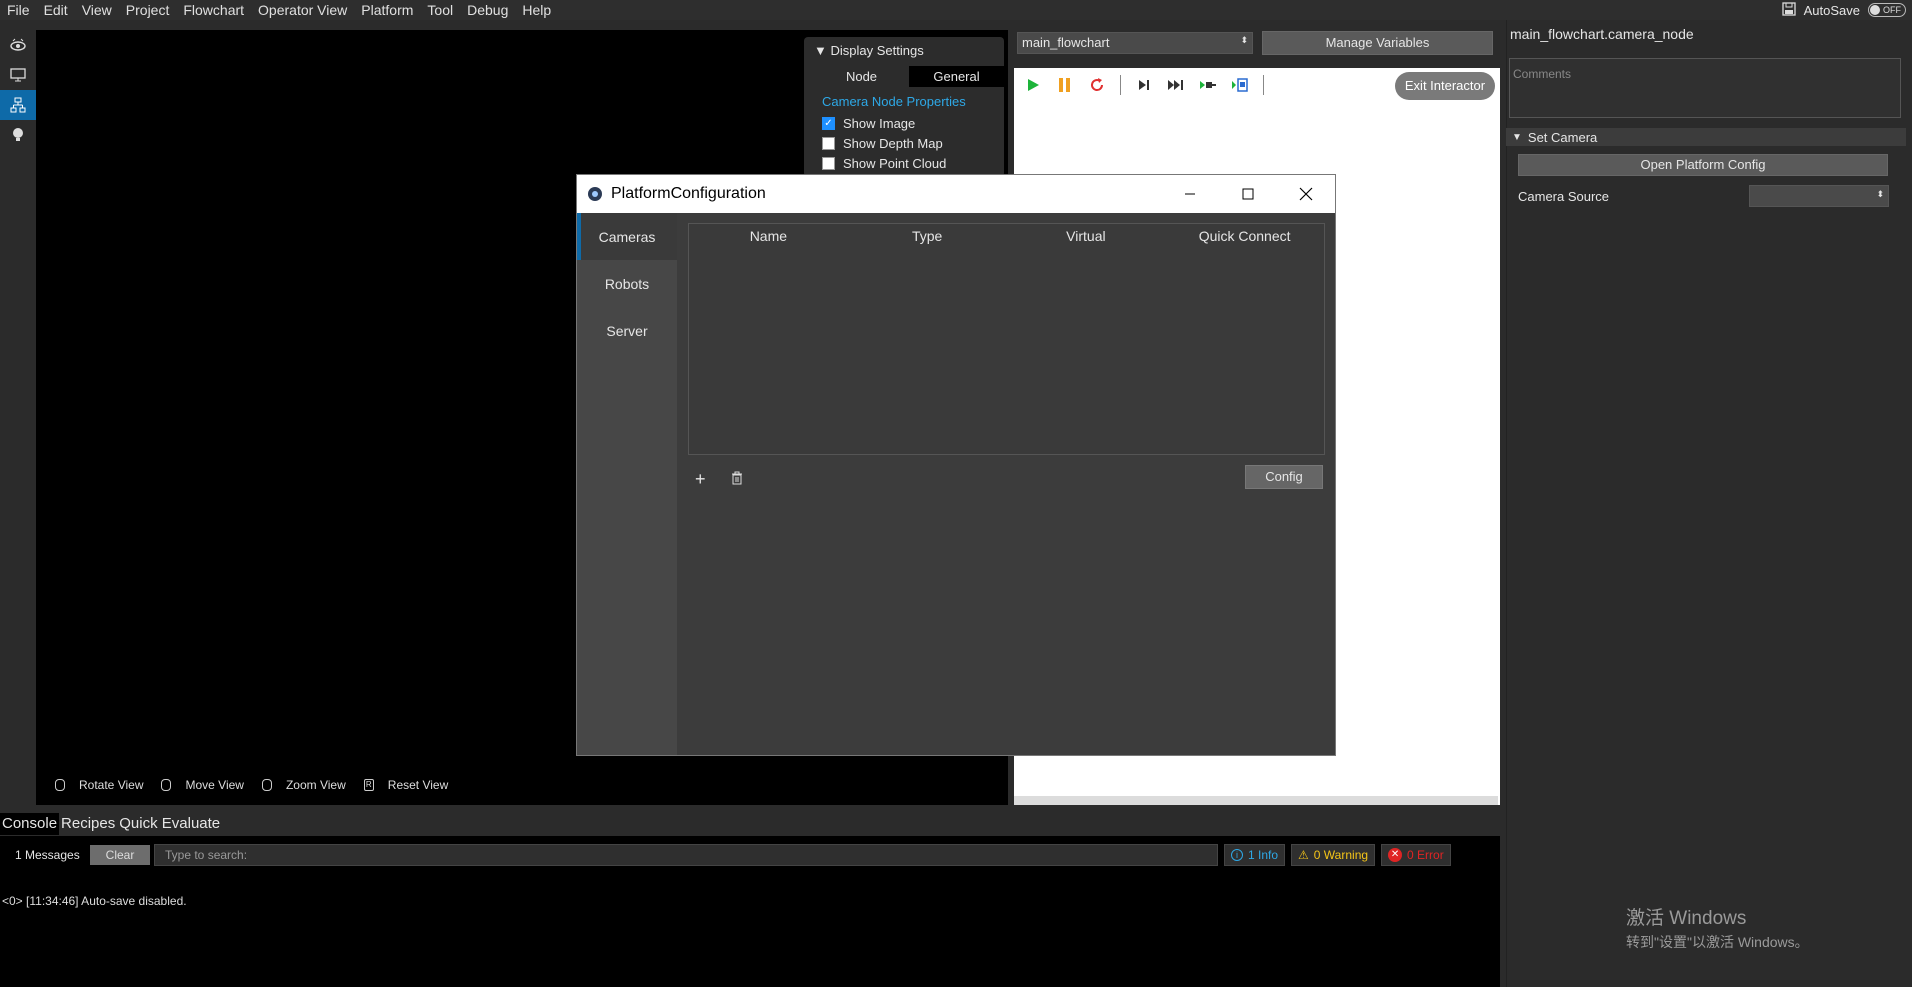  What do you see at coordinates (828, 143) in the screenshot?
I see `show-depth-map-checkbox` at bounding box center [828, 143].